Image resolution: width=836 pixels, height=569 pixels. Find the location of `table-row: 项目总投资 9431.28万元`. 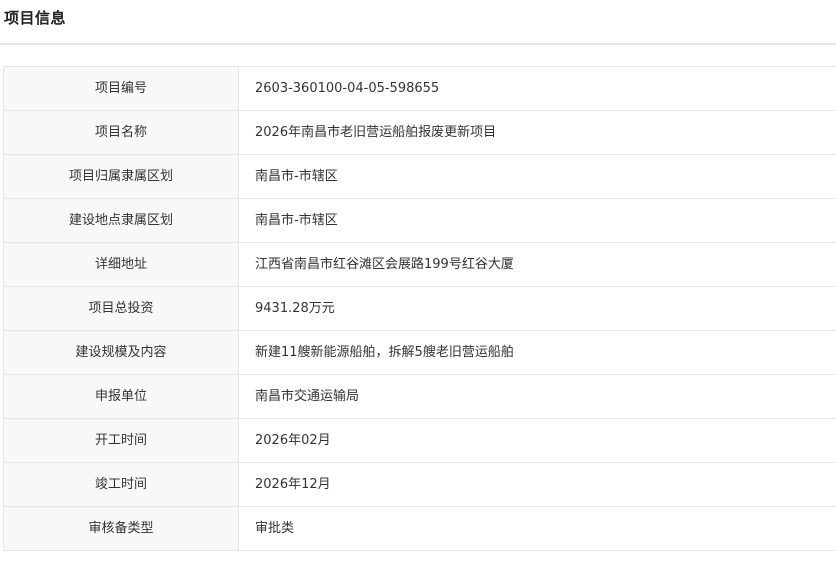

table-row: 项目总投资 9431.28万元 is located at coordinates (419, 308).